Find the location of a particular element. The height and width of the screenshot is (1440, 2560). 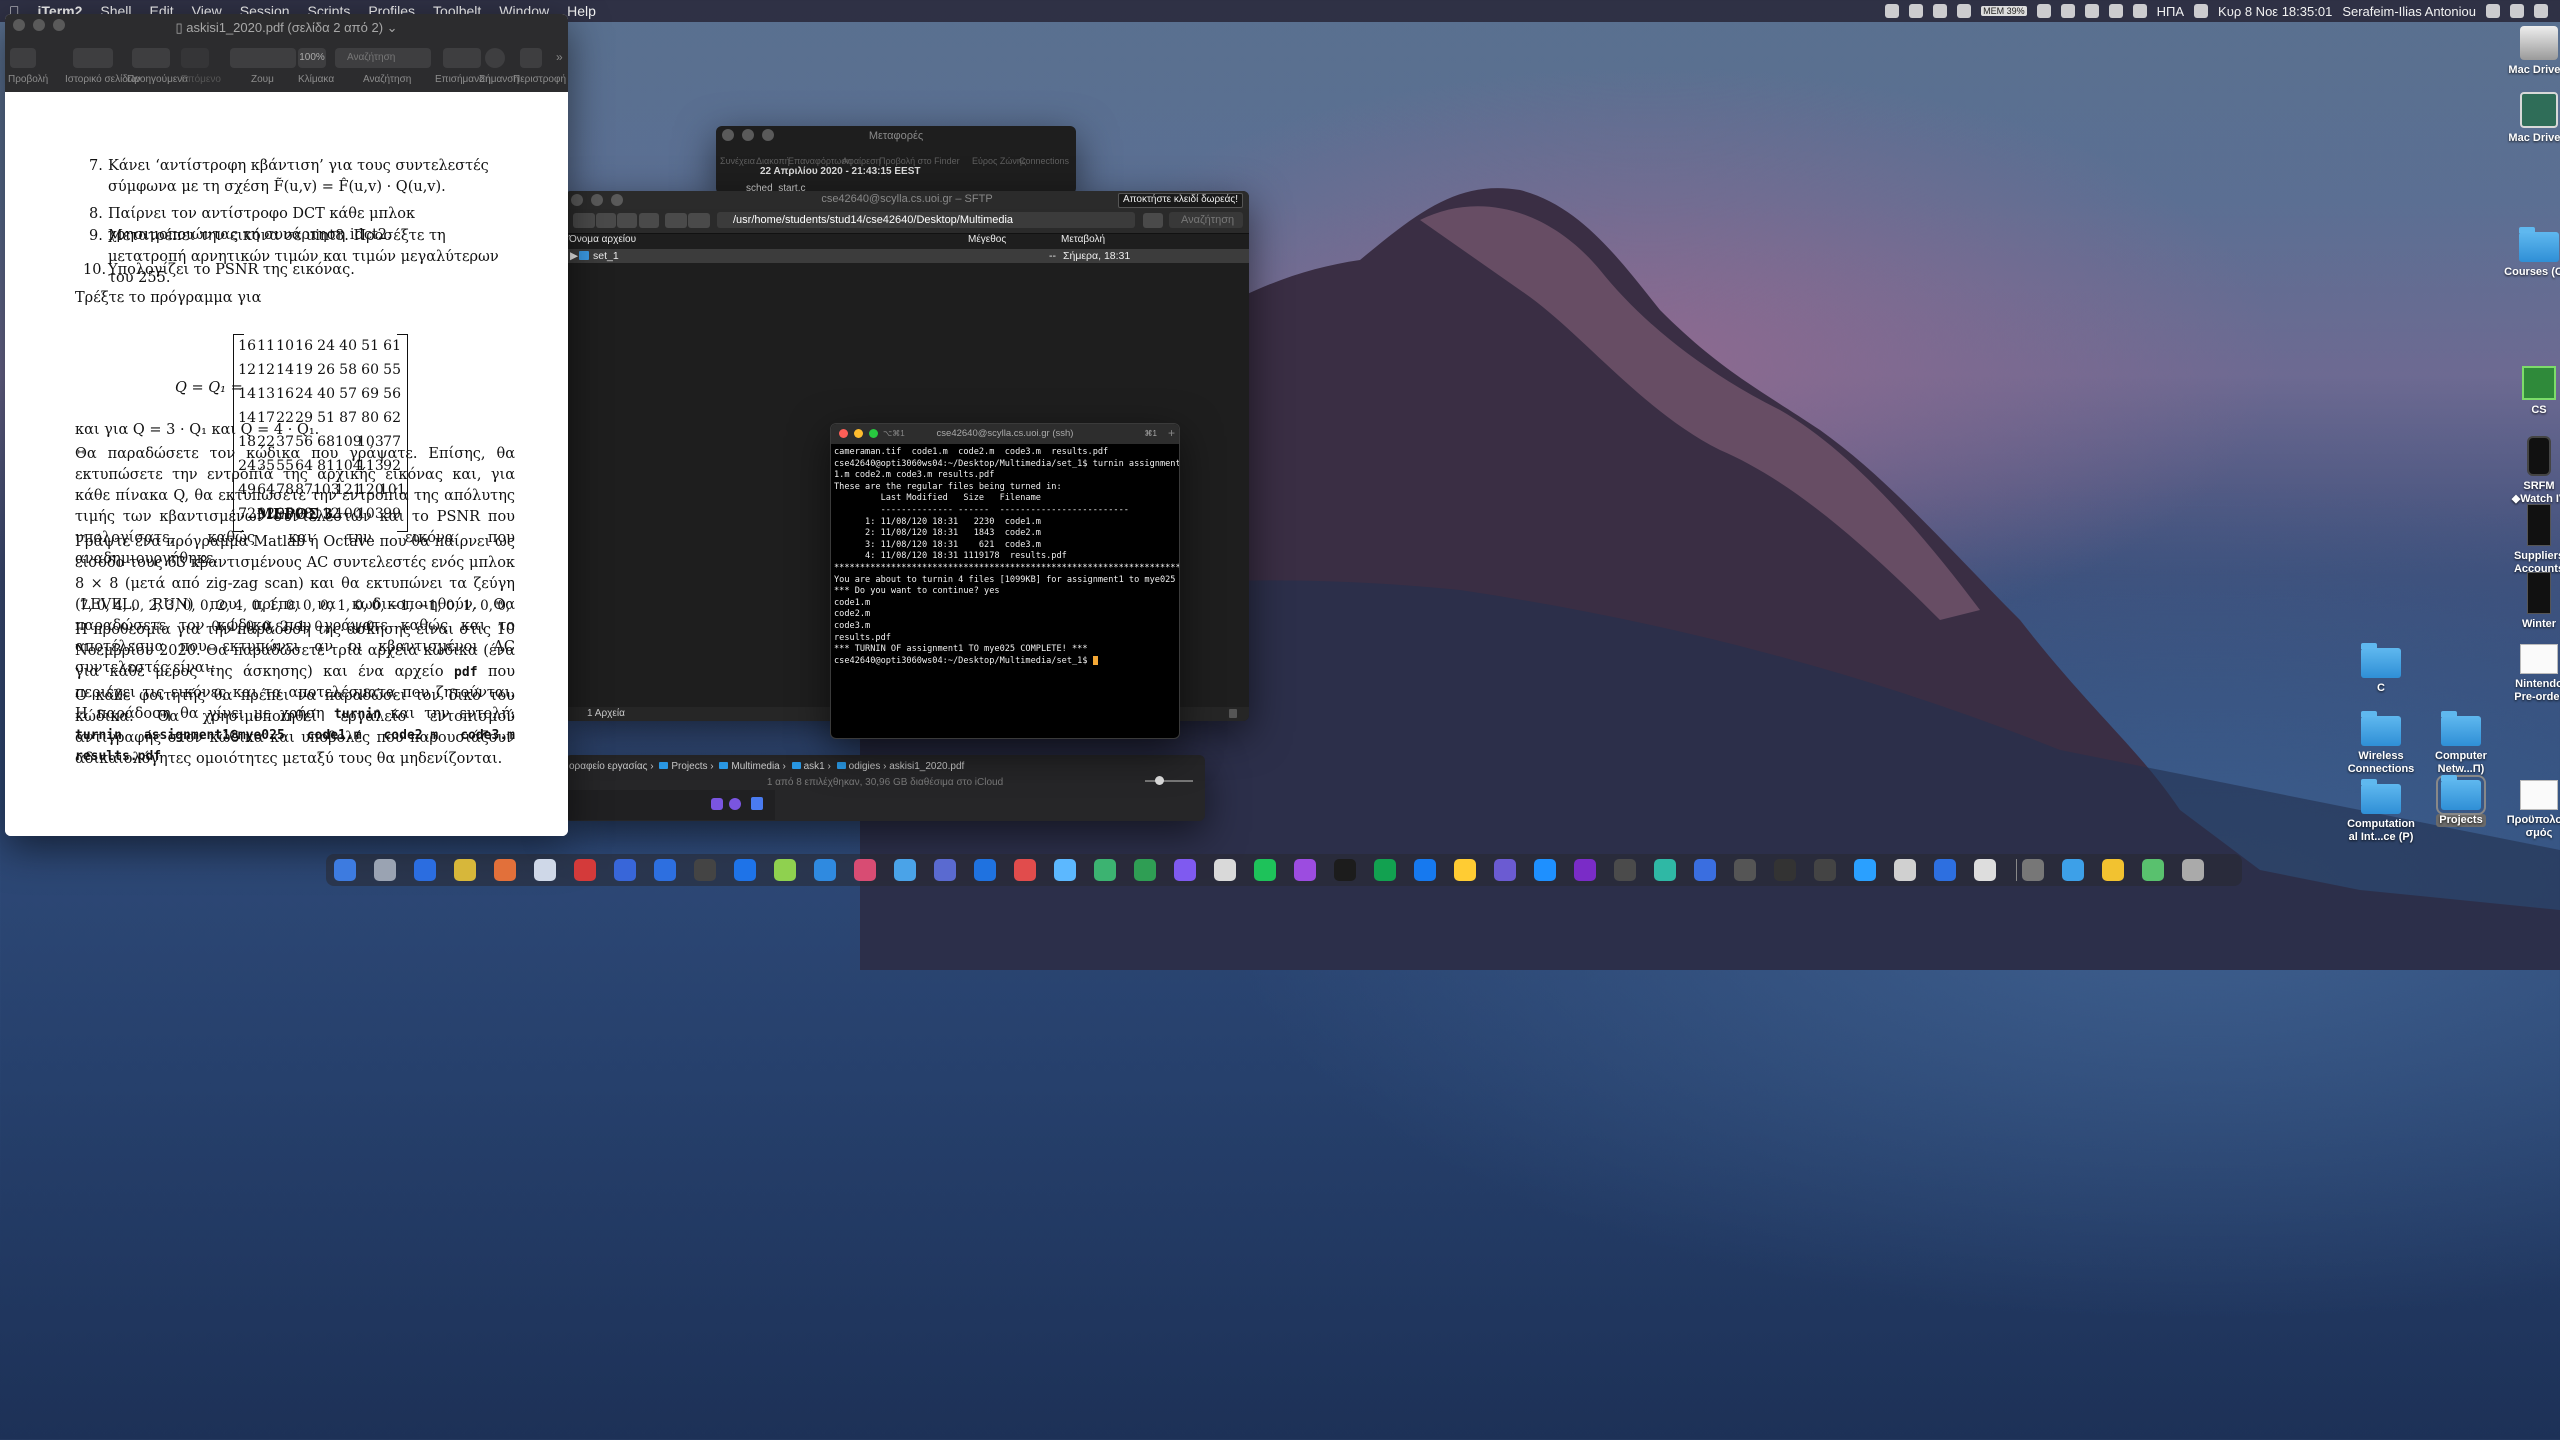

input-source: ΗΠΑ is located at coordinates (2170, 11).